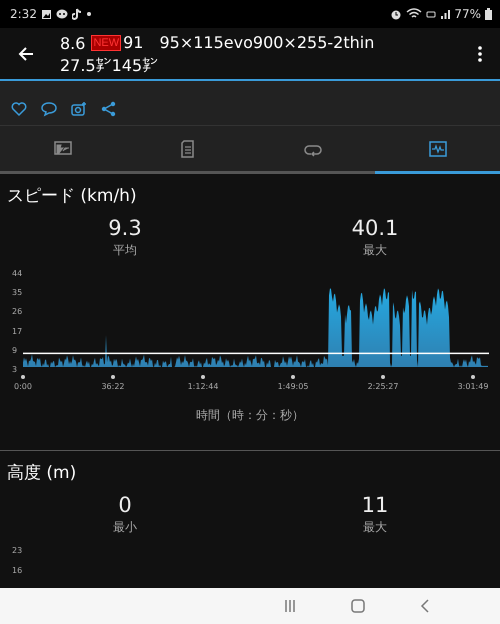 The height and width of the screenshot is (624, 500). What do you see at coordinates (187, 149) in the screenshot?
I see `document-icon` at bounding box center [187, 149].